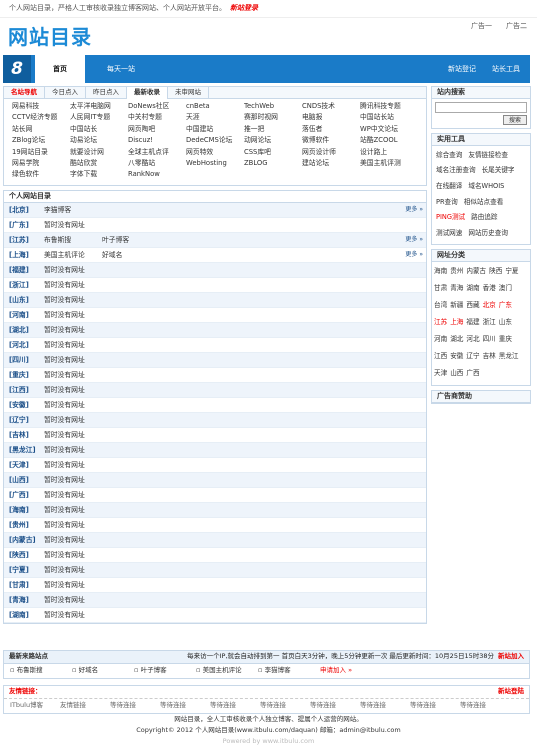 The width and height of the screenshot is (537, 756). I want to click on famous-site-link: 中国站长, so click(99, 130).